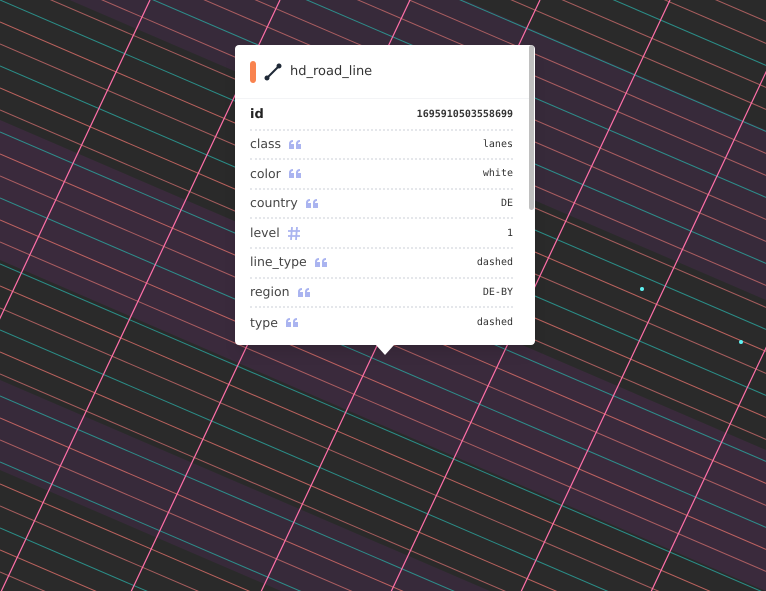 The width and height of the screenshot is (766, 591). I want to click on property-value: 1695910503558699, so click(464, 115).